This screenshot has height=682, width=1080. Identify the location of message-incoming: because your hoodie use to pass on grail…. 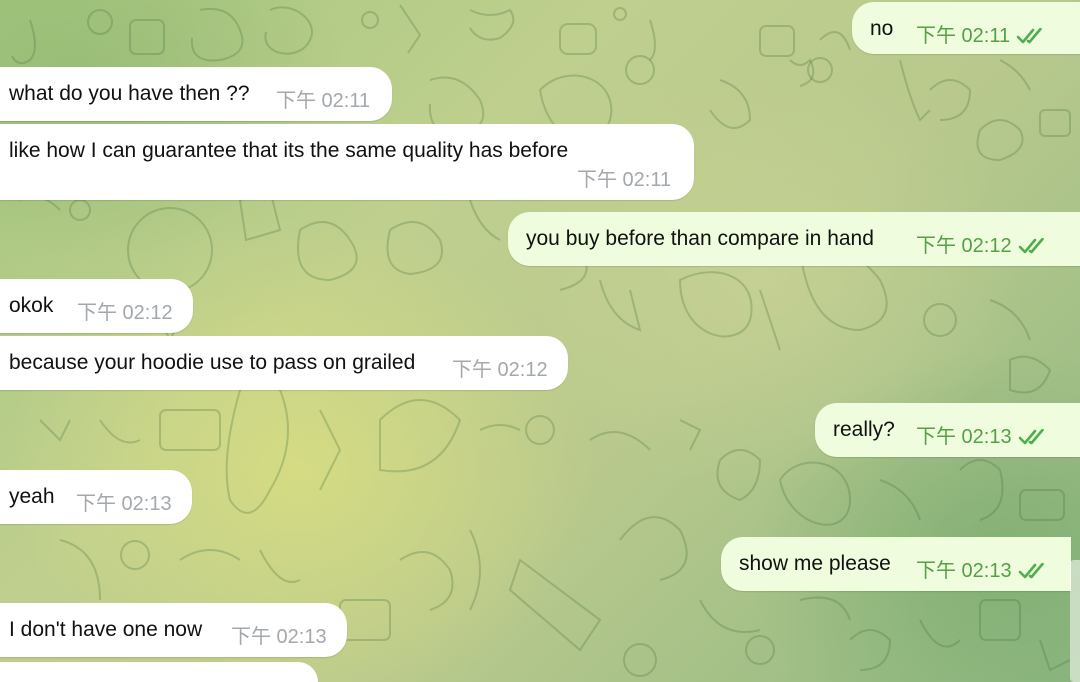
(284, 363).